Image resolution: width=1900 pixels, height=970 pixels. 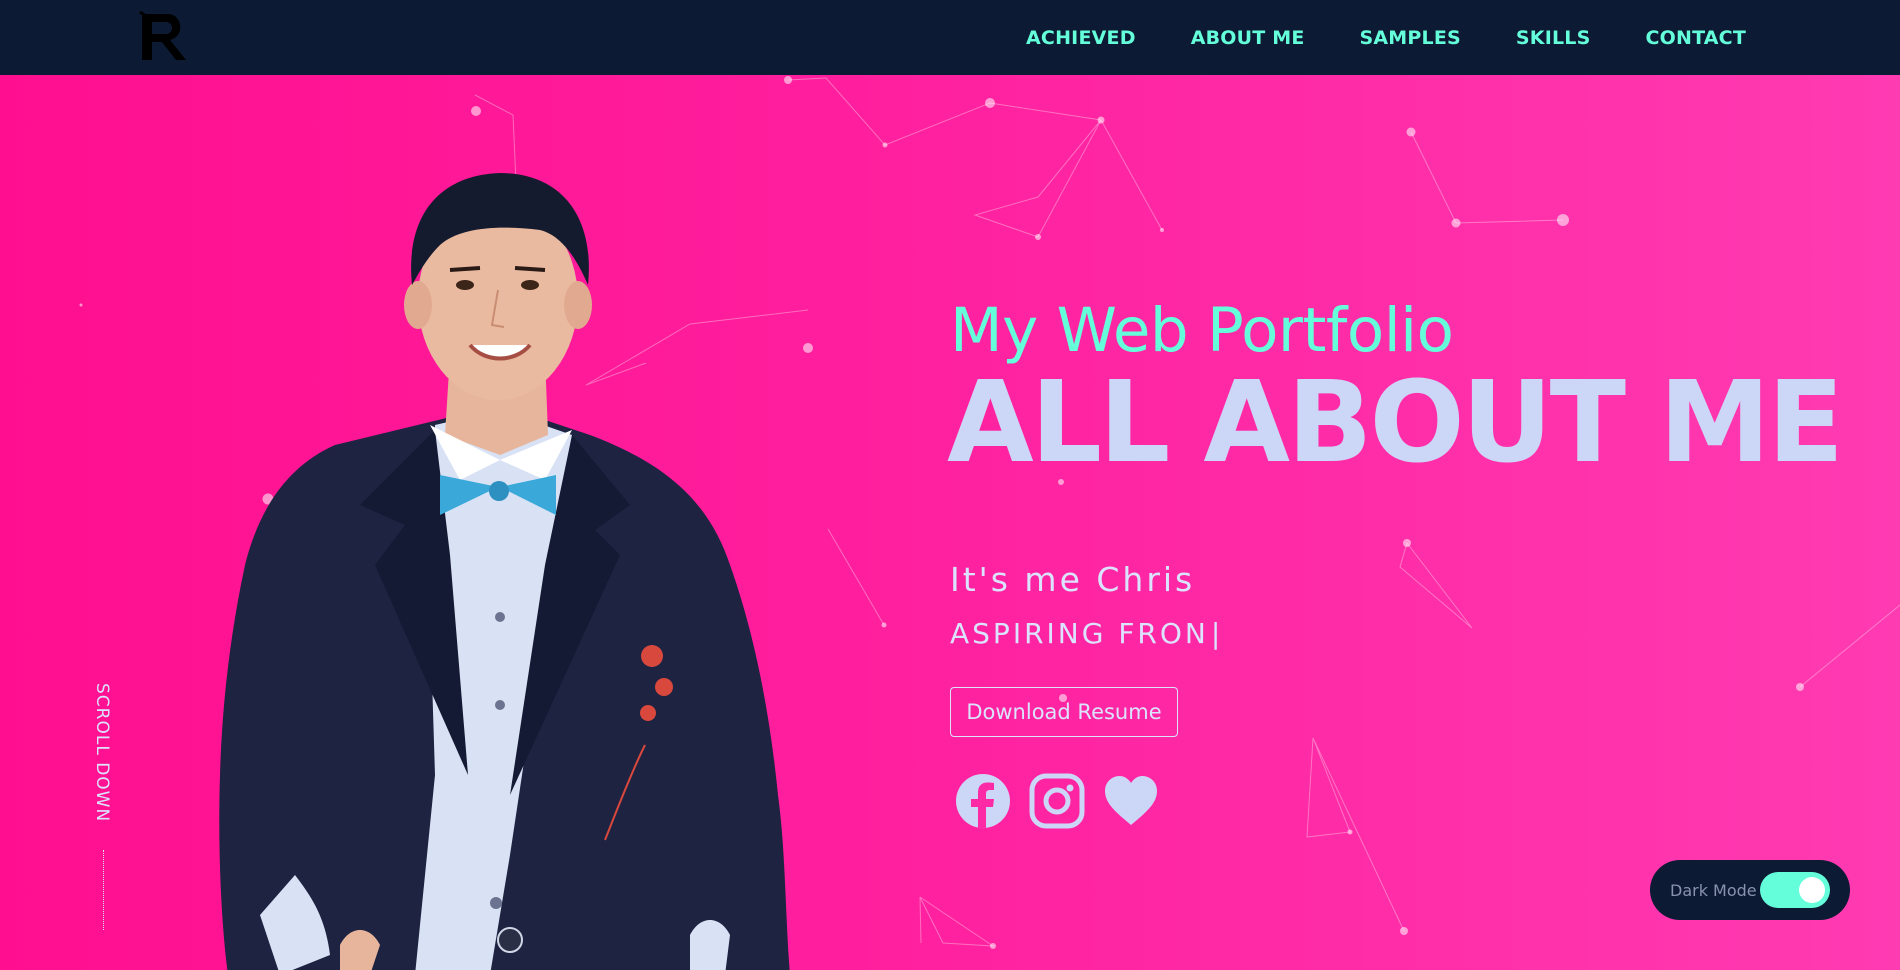 I want to click on nav-link-skills: SKILLS, so click(x=1553, y=38).